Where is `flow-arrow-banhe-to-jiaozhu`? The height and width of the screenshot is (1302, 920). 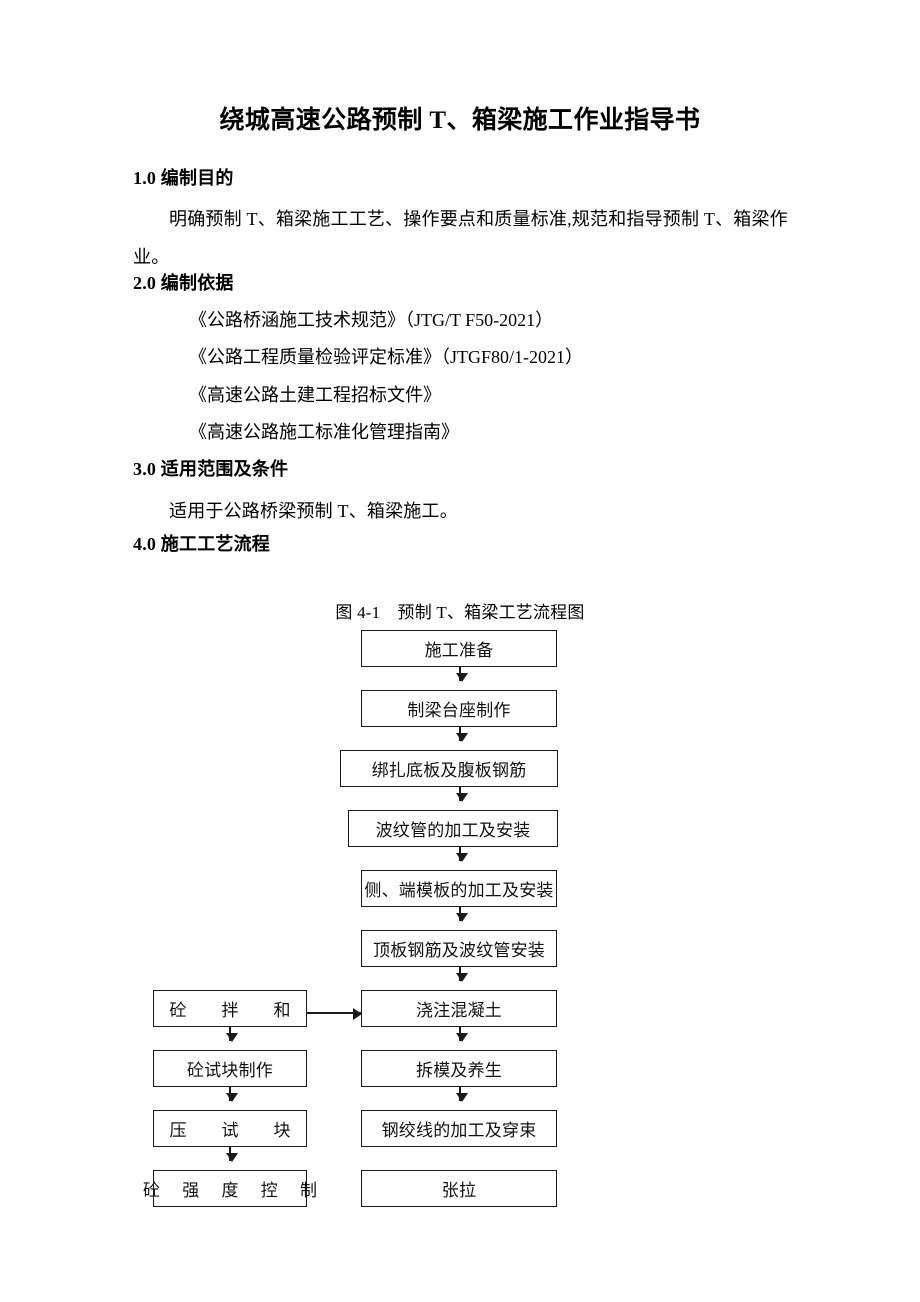
flow-arrow-banhe-to-jiaozhu is located at coordinates (334, 1014).